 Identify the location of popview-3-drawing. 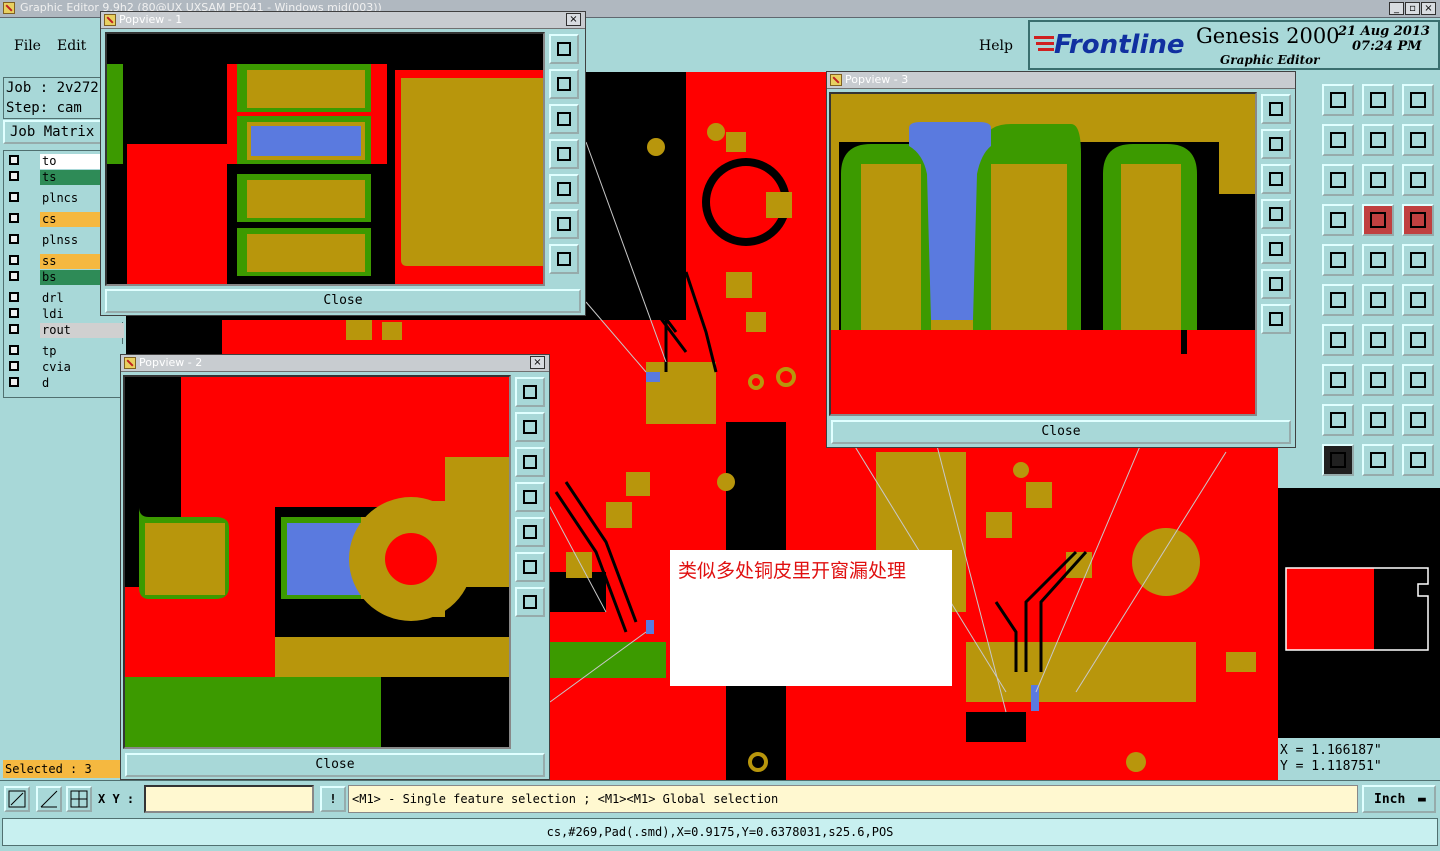
(1043, 254).